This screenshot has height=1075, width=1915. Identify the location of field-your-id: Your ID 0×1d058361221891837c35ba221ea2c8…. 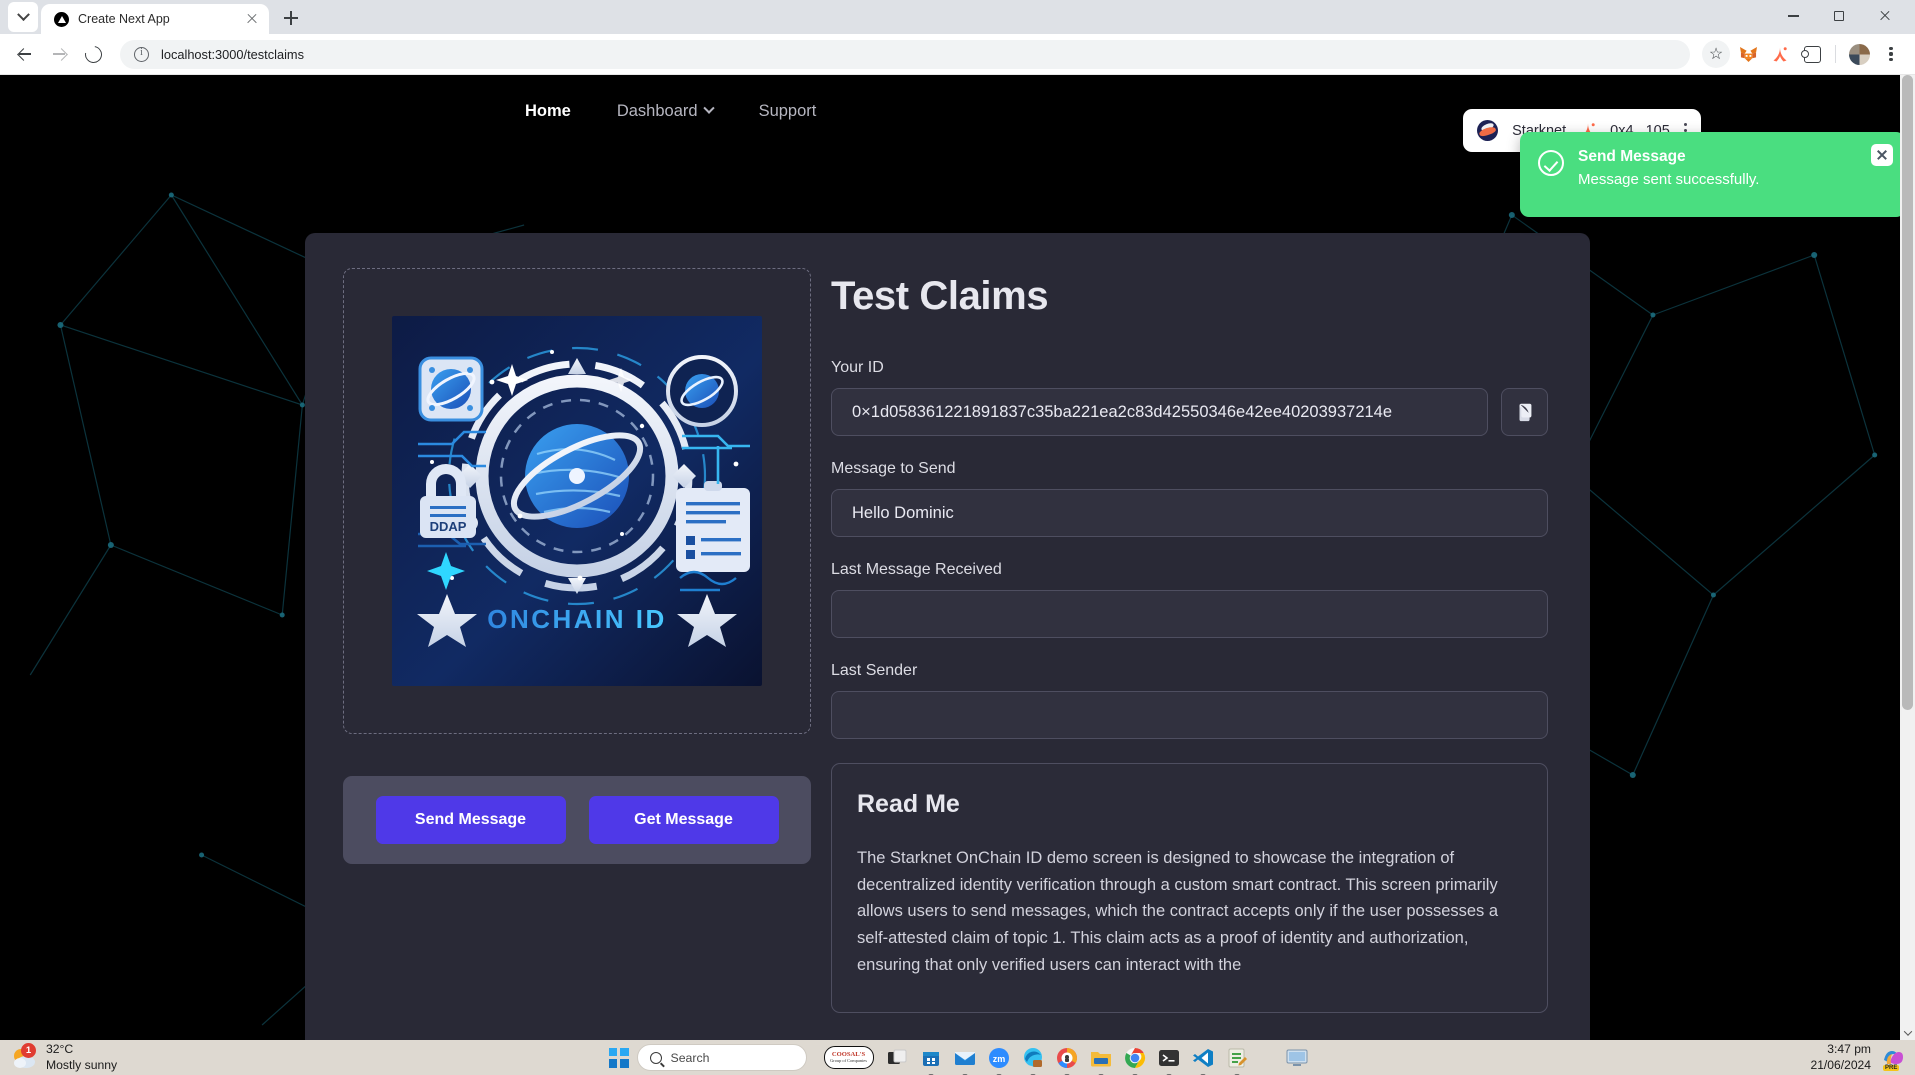
(1189, 397).